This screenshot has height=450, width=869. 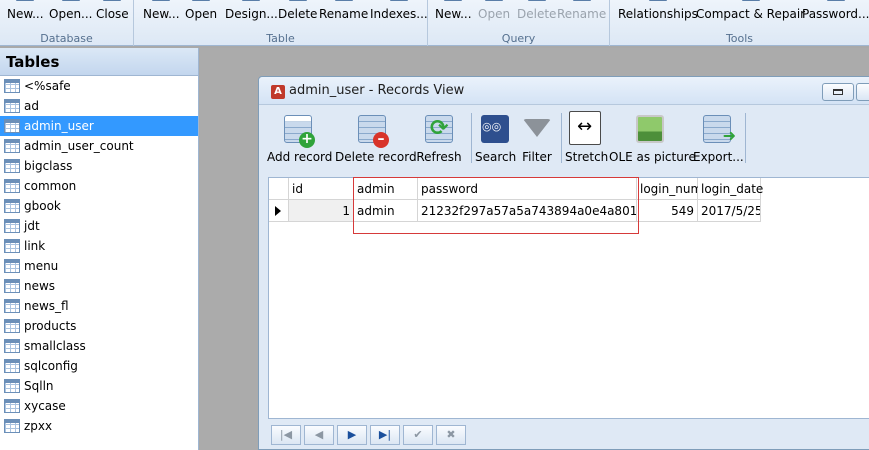 What do you see at coordinates (278, 92) in the screenshot?
I see `access-file-icon: A` at bounding box center [278, 92].